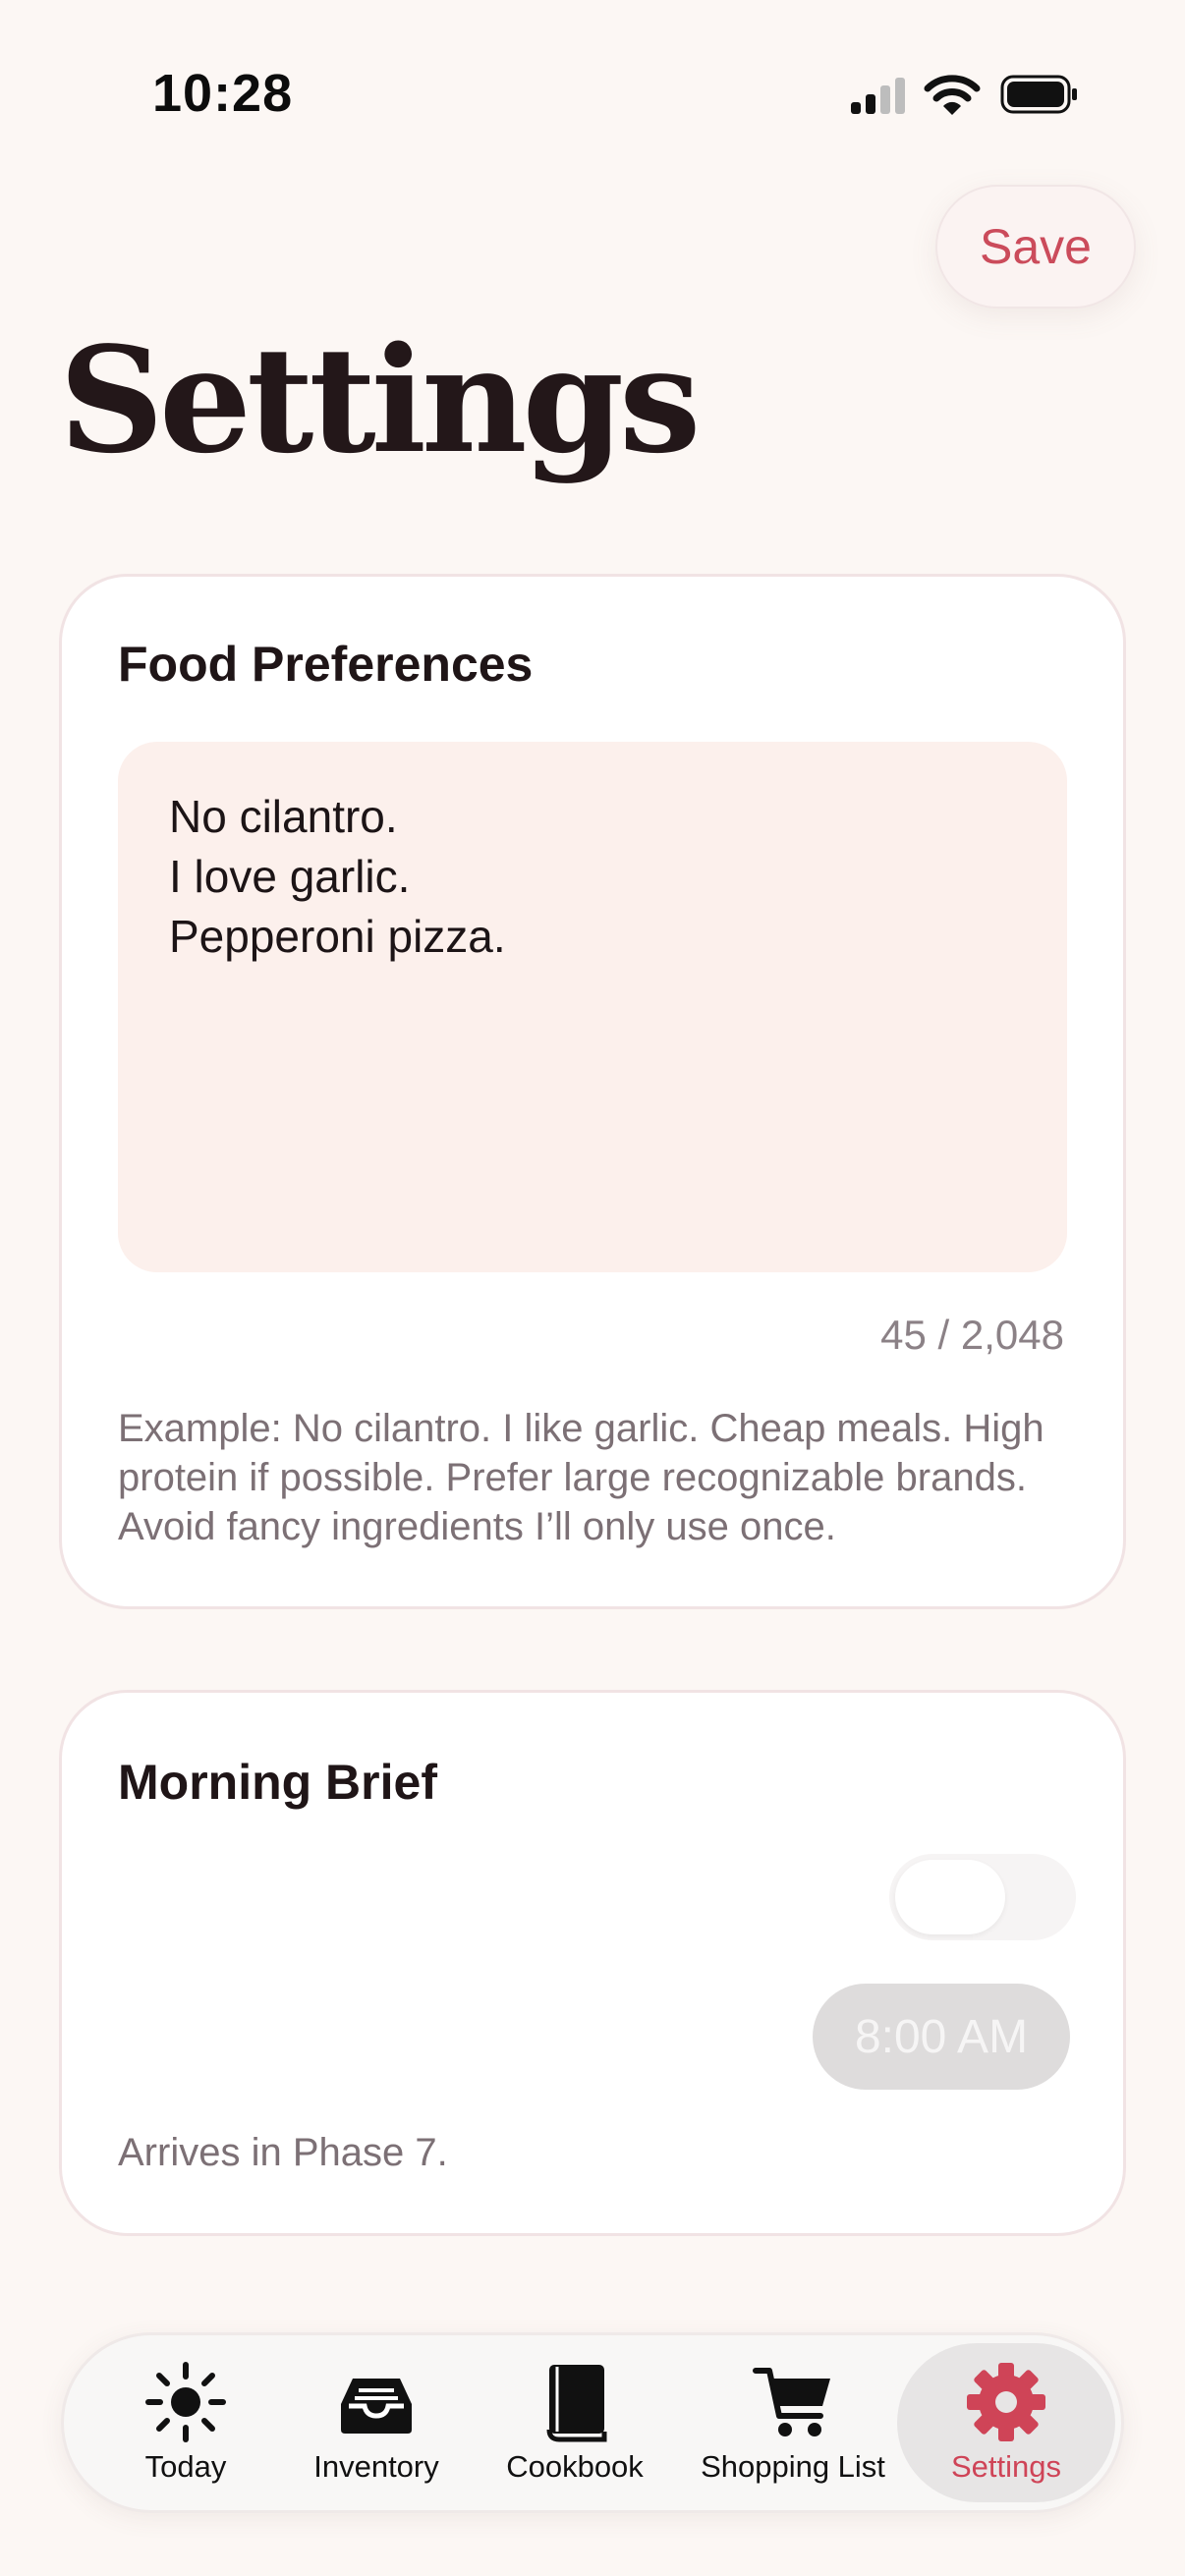 Image resolution: width=1185 pixels, height=2576 pixels. What do you see at coordinates (185, 2466) in the screenshot?
I see `tab-label: Today` at bounding box center [185, 2466].